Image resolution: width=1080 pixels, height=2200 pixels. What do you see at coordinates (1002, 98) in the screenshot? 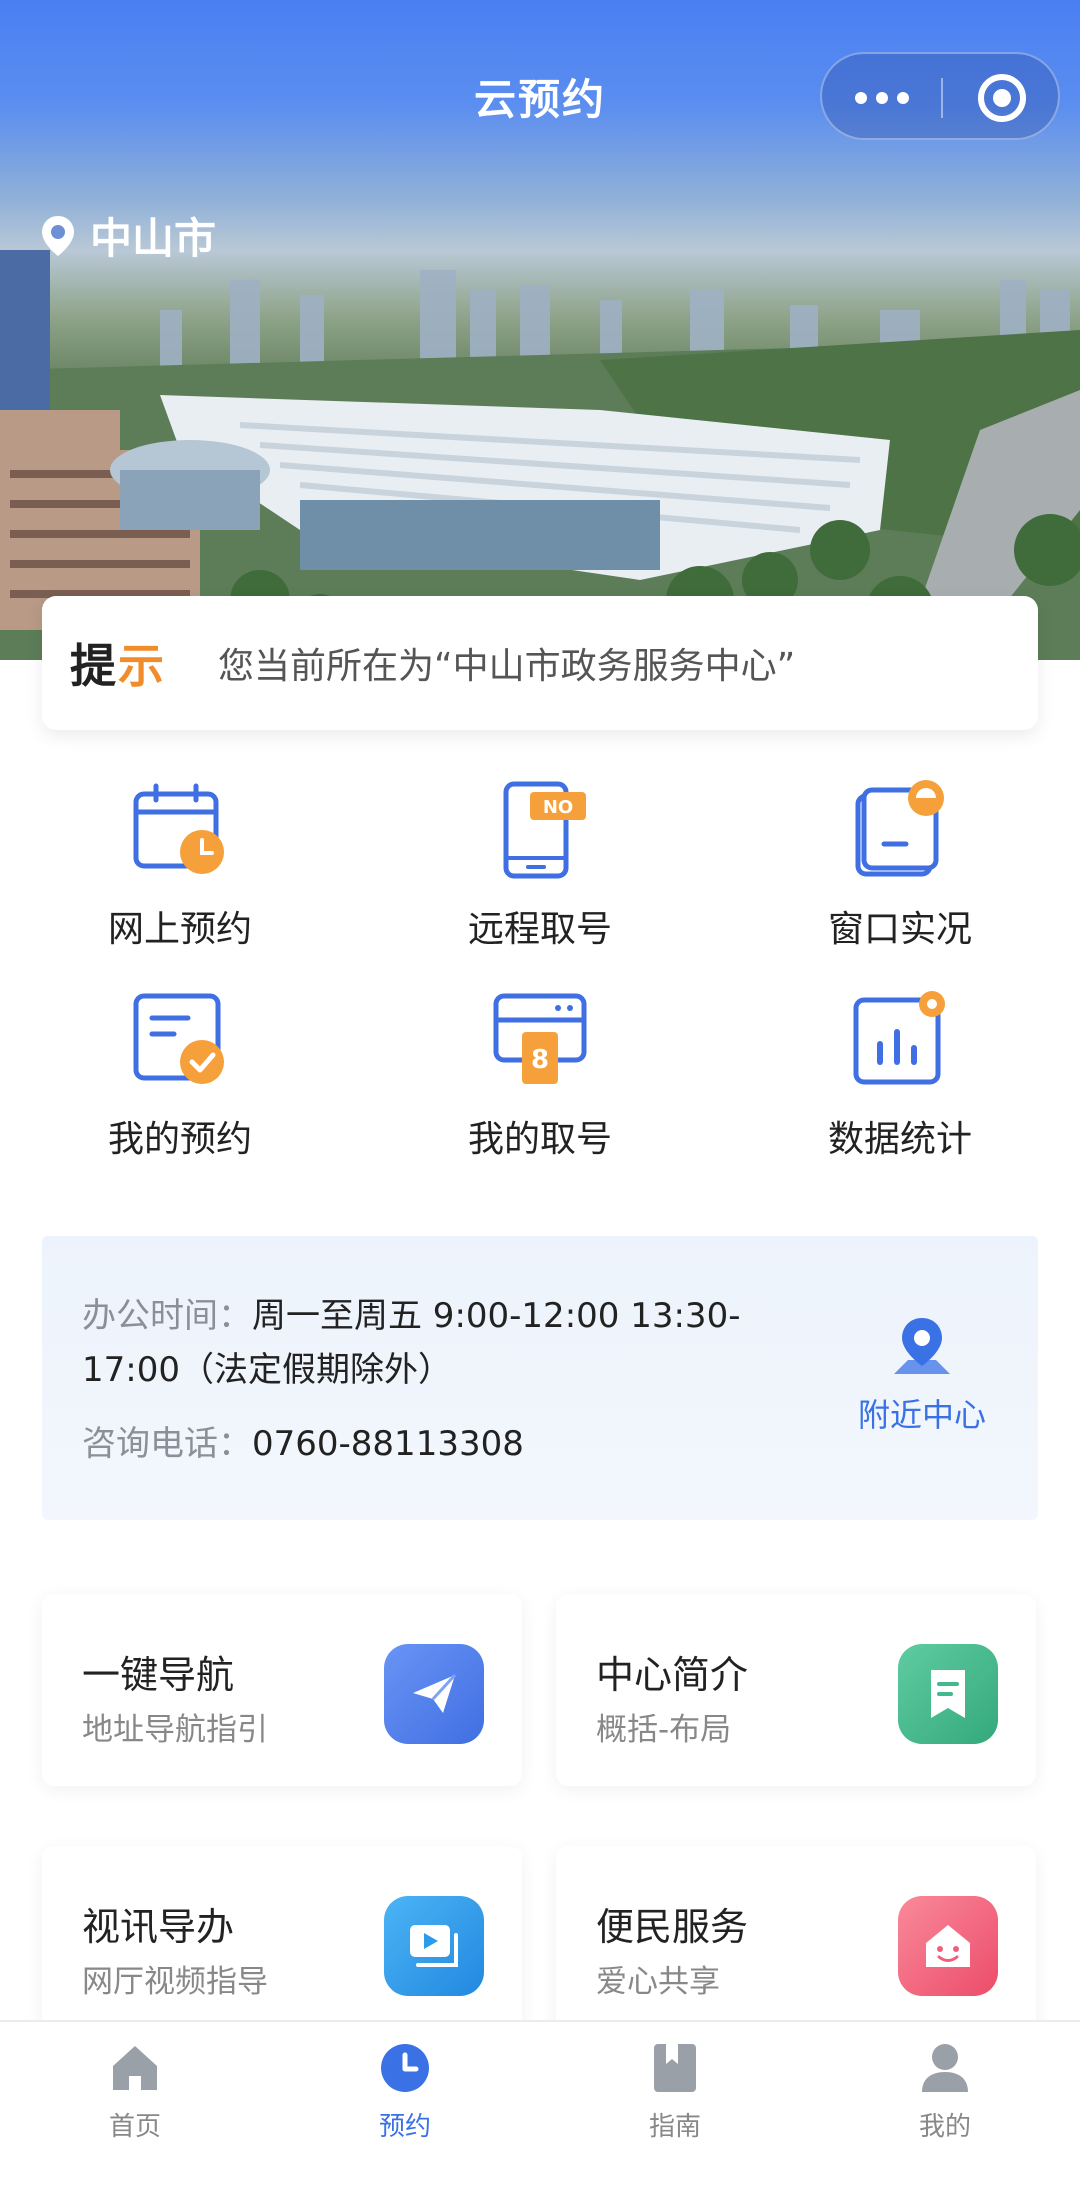
I see `close-target-icon` at bounding box center [1002, 98].